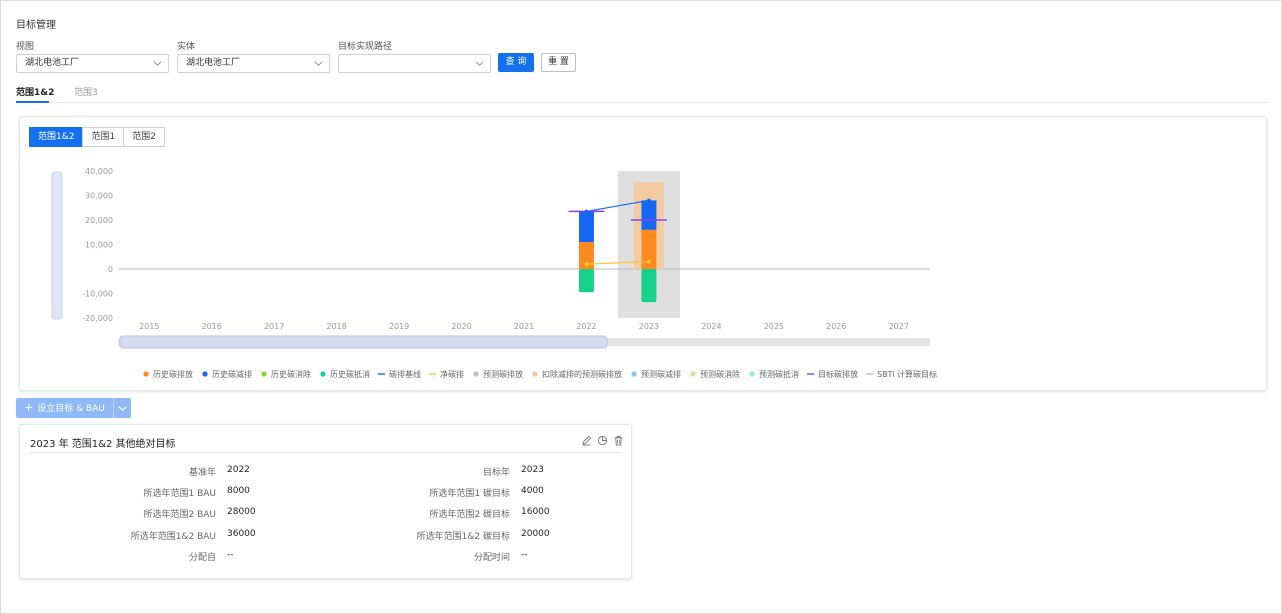 The width and height of the screenshot is (1282, 614). Describe the element at coordinates (711, 326) in the screenshot. I see `x-tick-label: 2024` at that location.